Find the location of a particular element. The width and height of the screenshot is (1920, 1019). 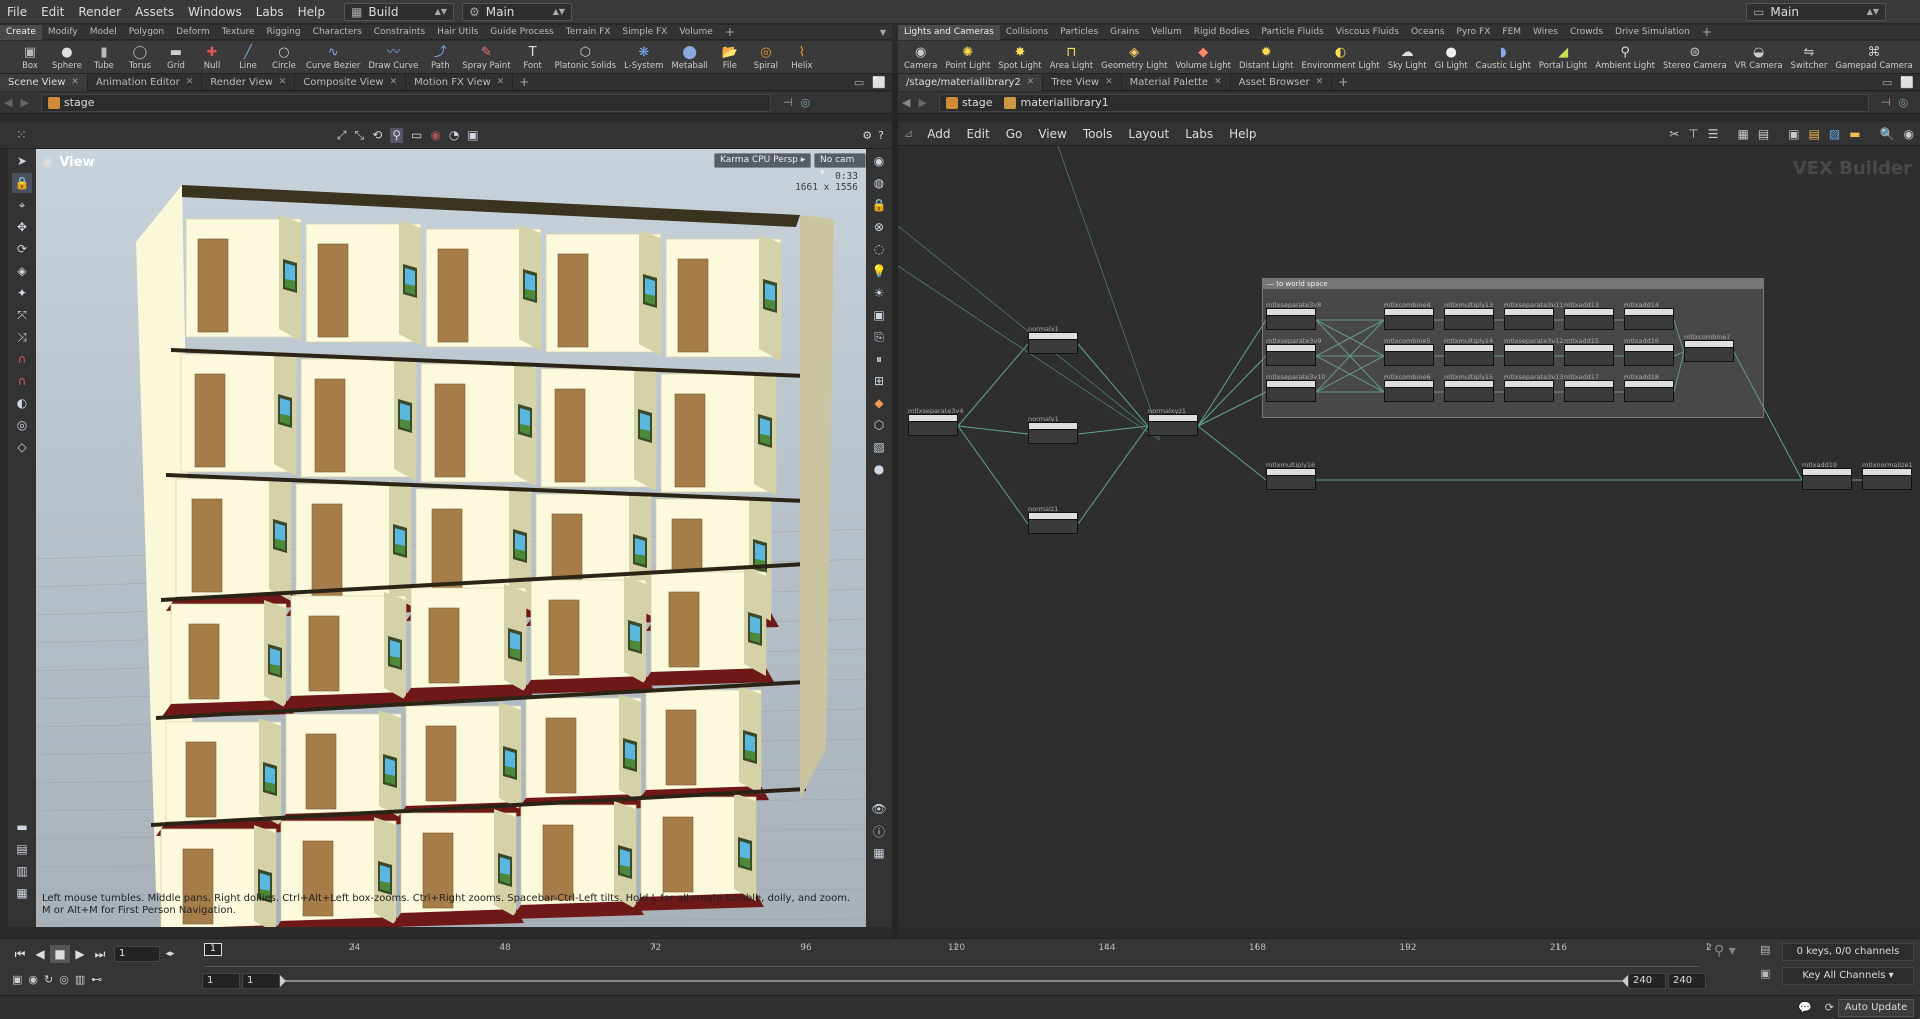

tool-caustic-light: ◗ Caustic Light is located at coordinates (1503, 56).